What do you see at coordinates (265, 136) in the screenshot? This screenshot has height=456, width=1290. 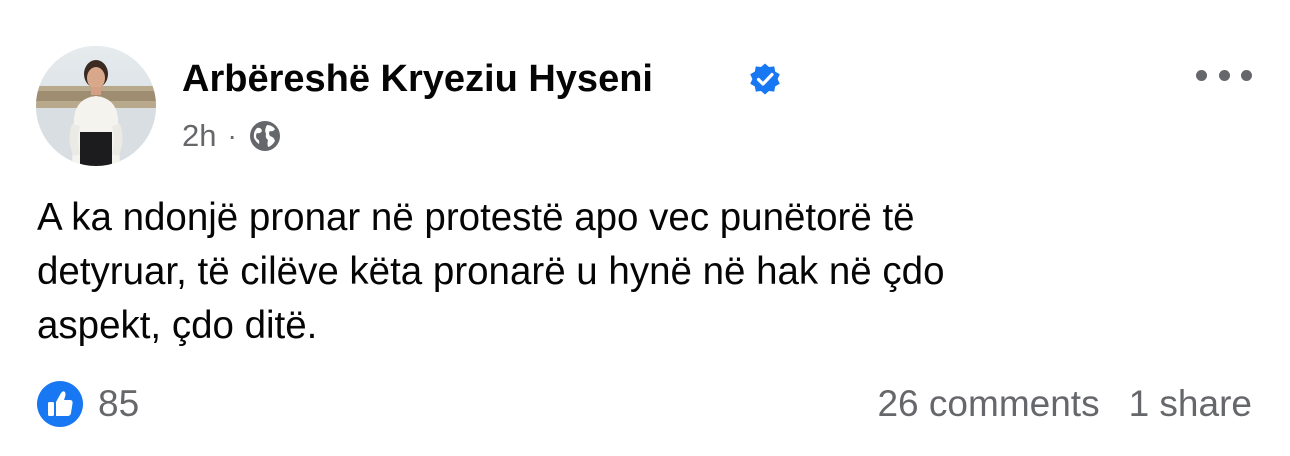 I see `globe-icon` at bounding box center [265, 136].